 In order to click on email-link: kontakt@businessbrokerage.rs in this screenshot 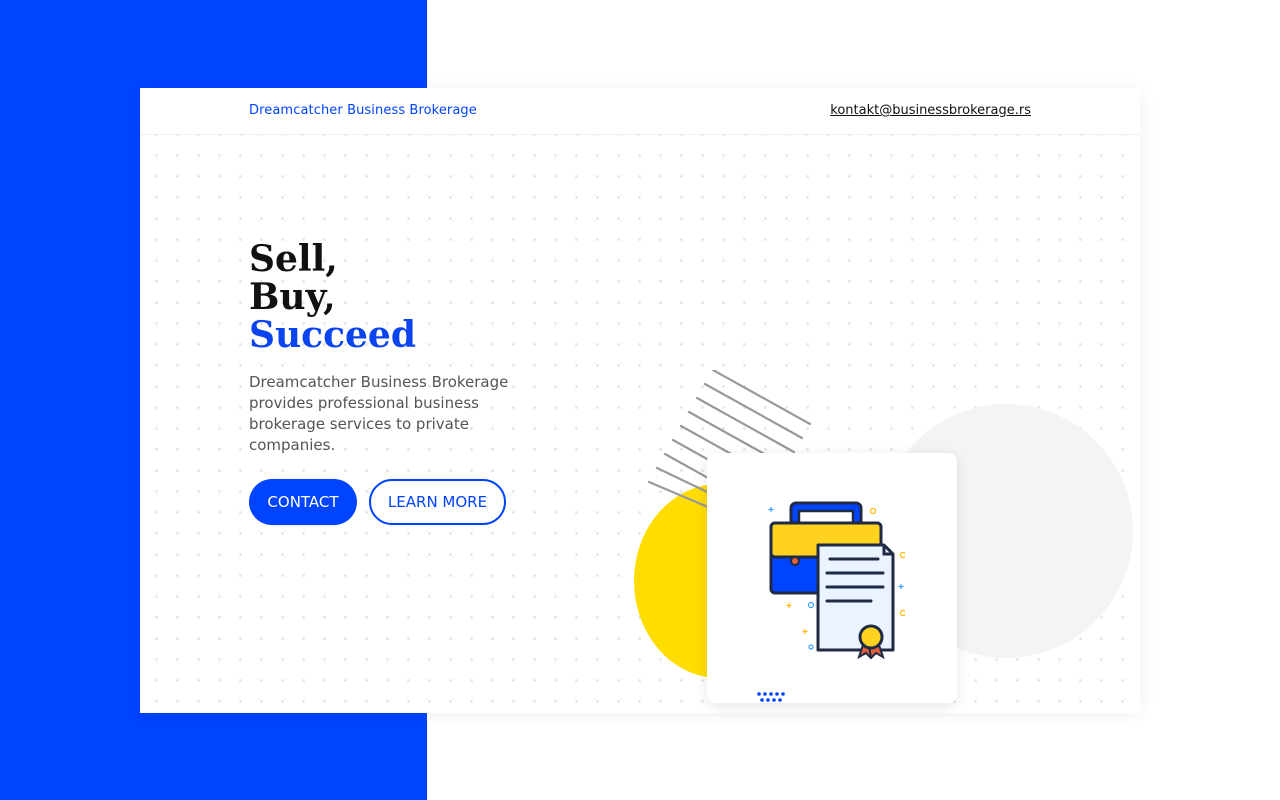, I will do `click(930, 110)`.